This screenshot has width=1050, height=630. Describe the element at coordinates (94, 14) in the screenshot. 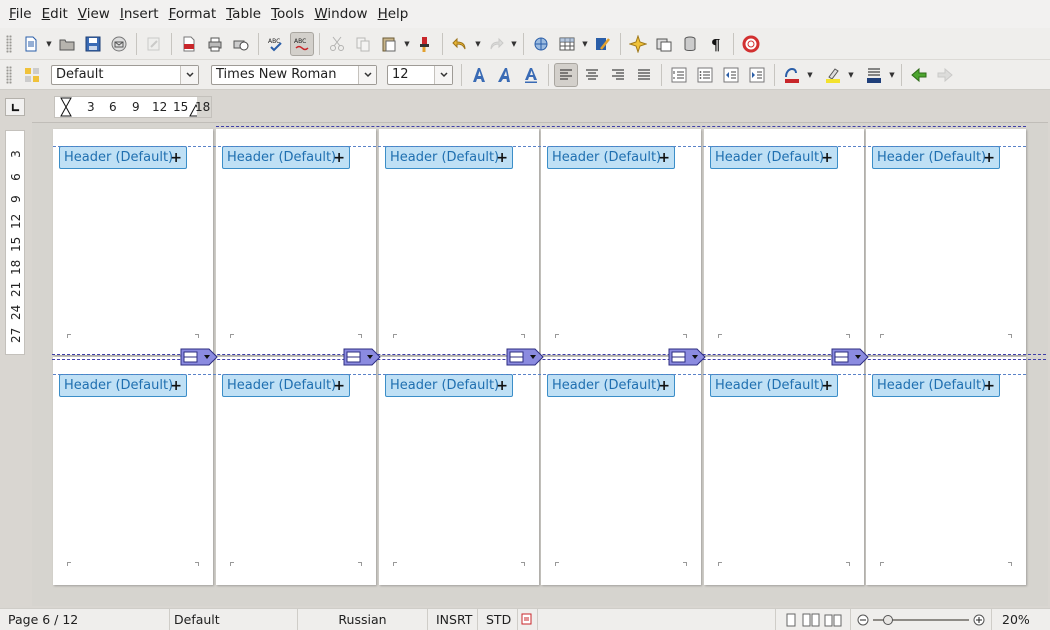

I see `menu-view: View` at that location.